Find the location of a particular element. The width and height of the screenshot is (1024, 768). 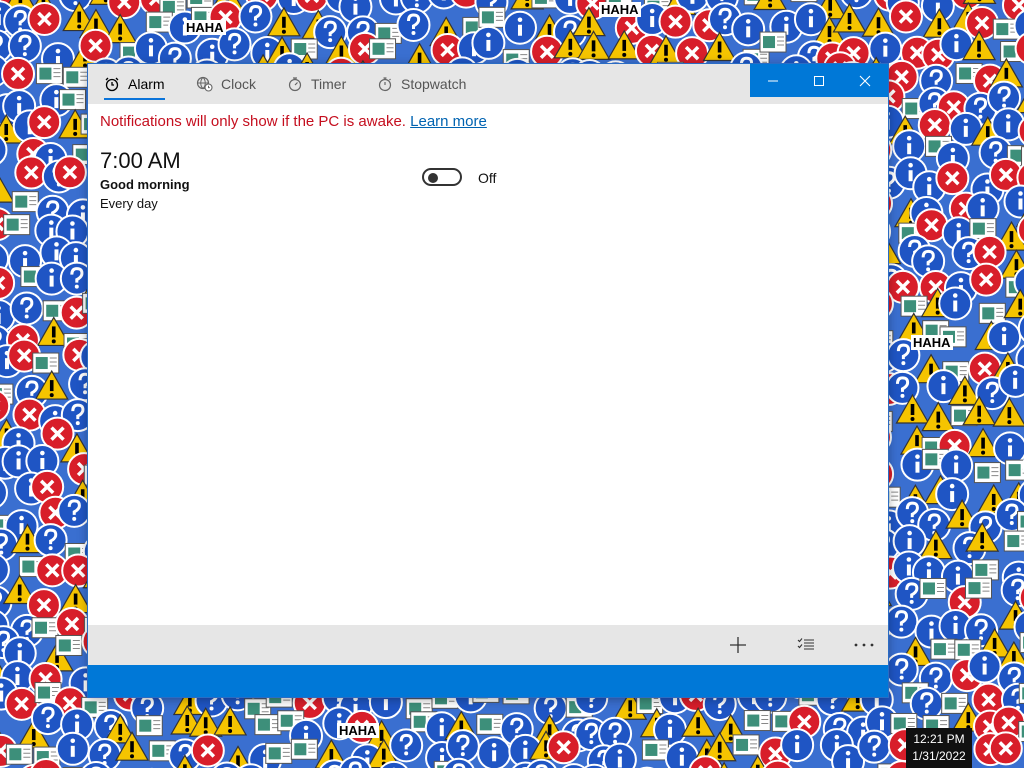

add-alarm-button is located at coordinates (738, 645).